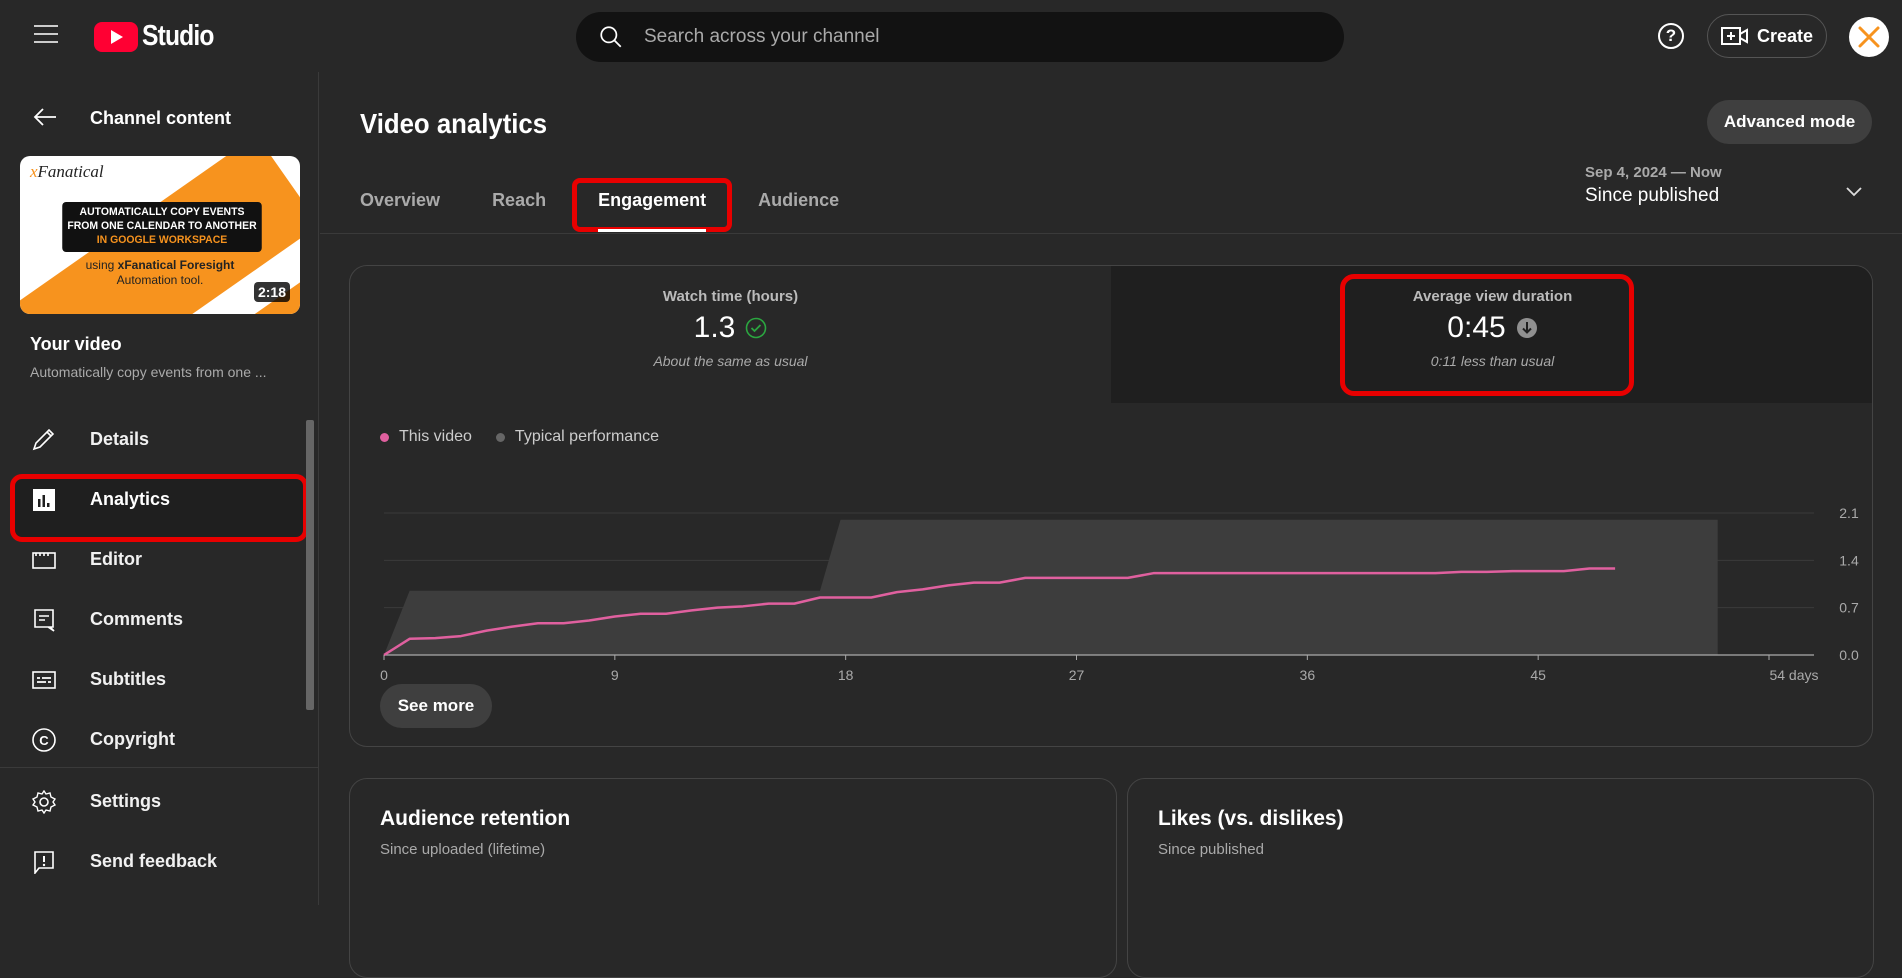 This screenshot has height=978, width=1902. What do you see at coordinates (652, 211) in the screenshot?
I see `tab-engagement: Engagement` at bounding box center [652, 211].